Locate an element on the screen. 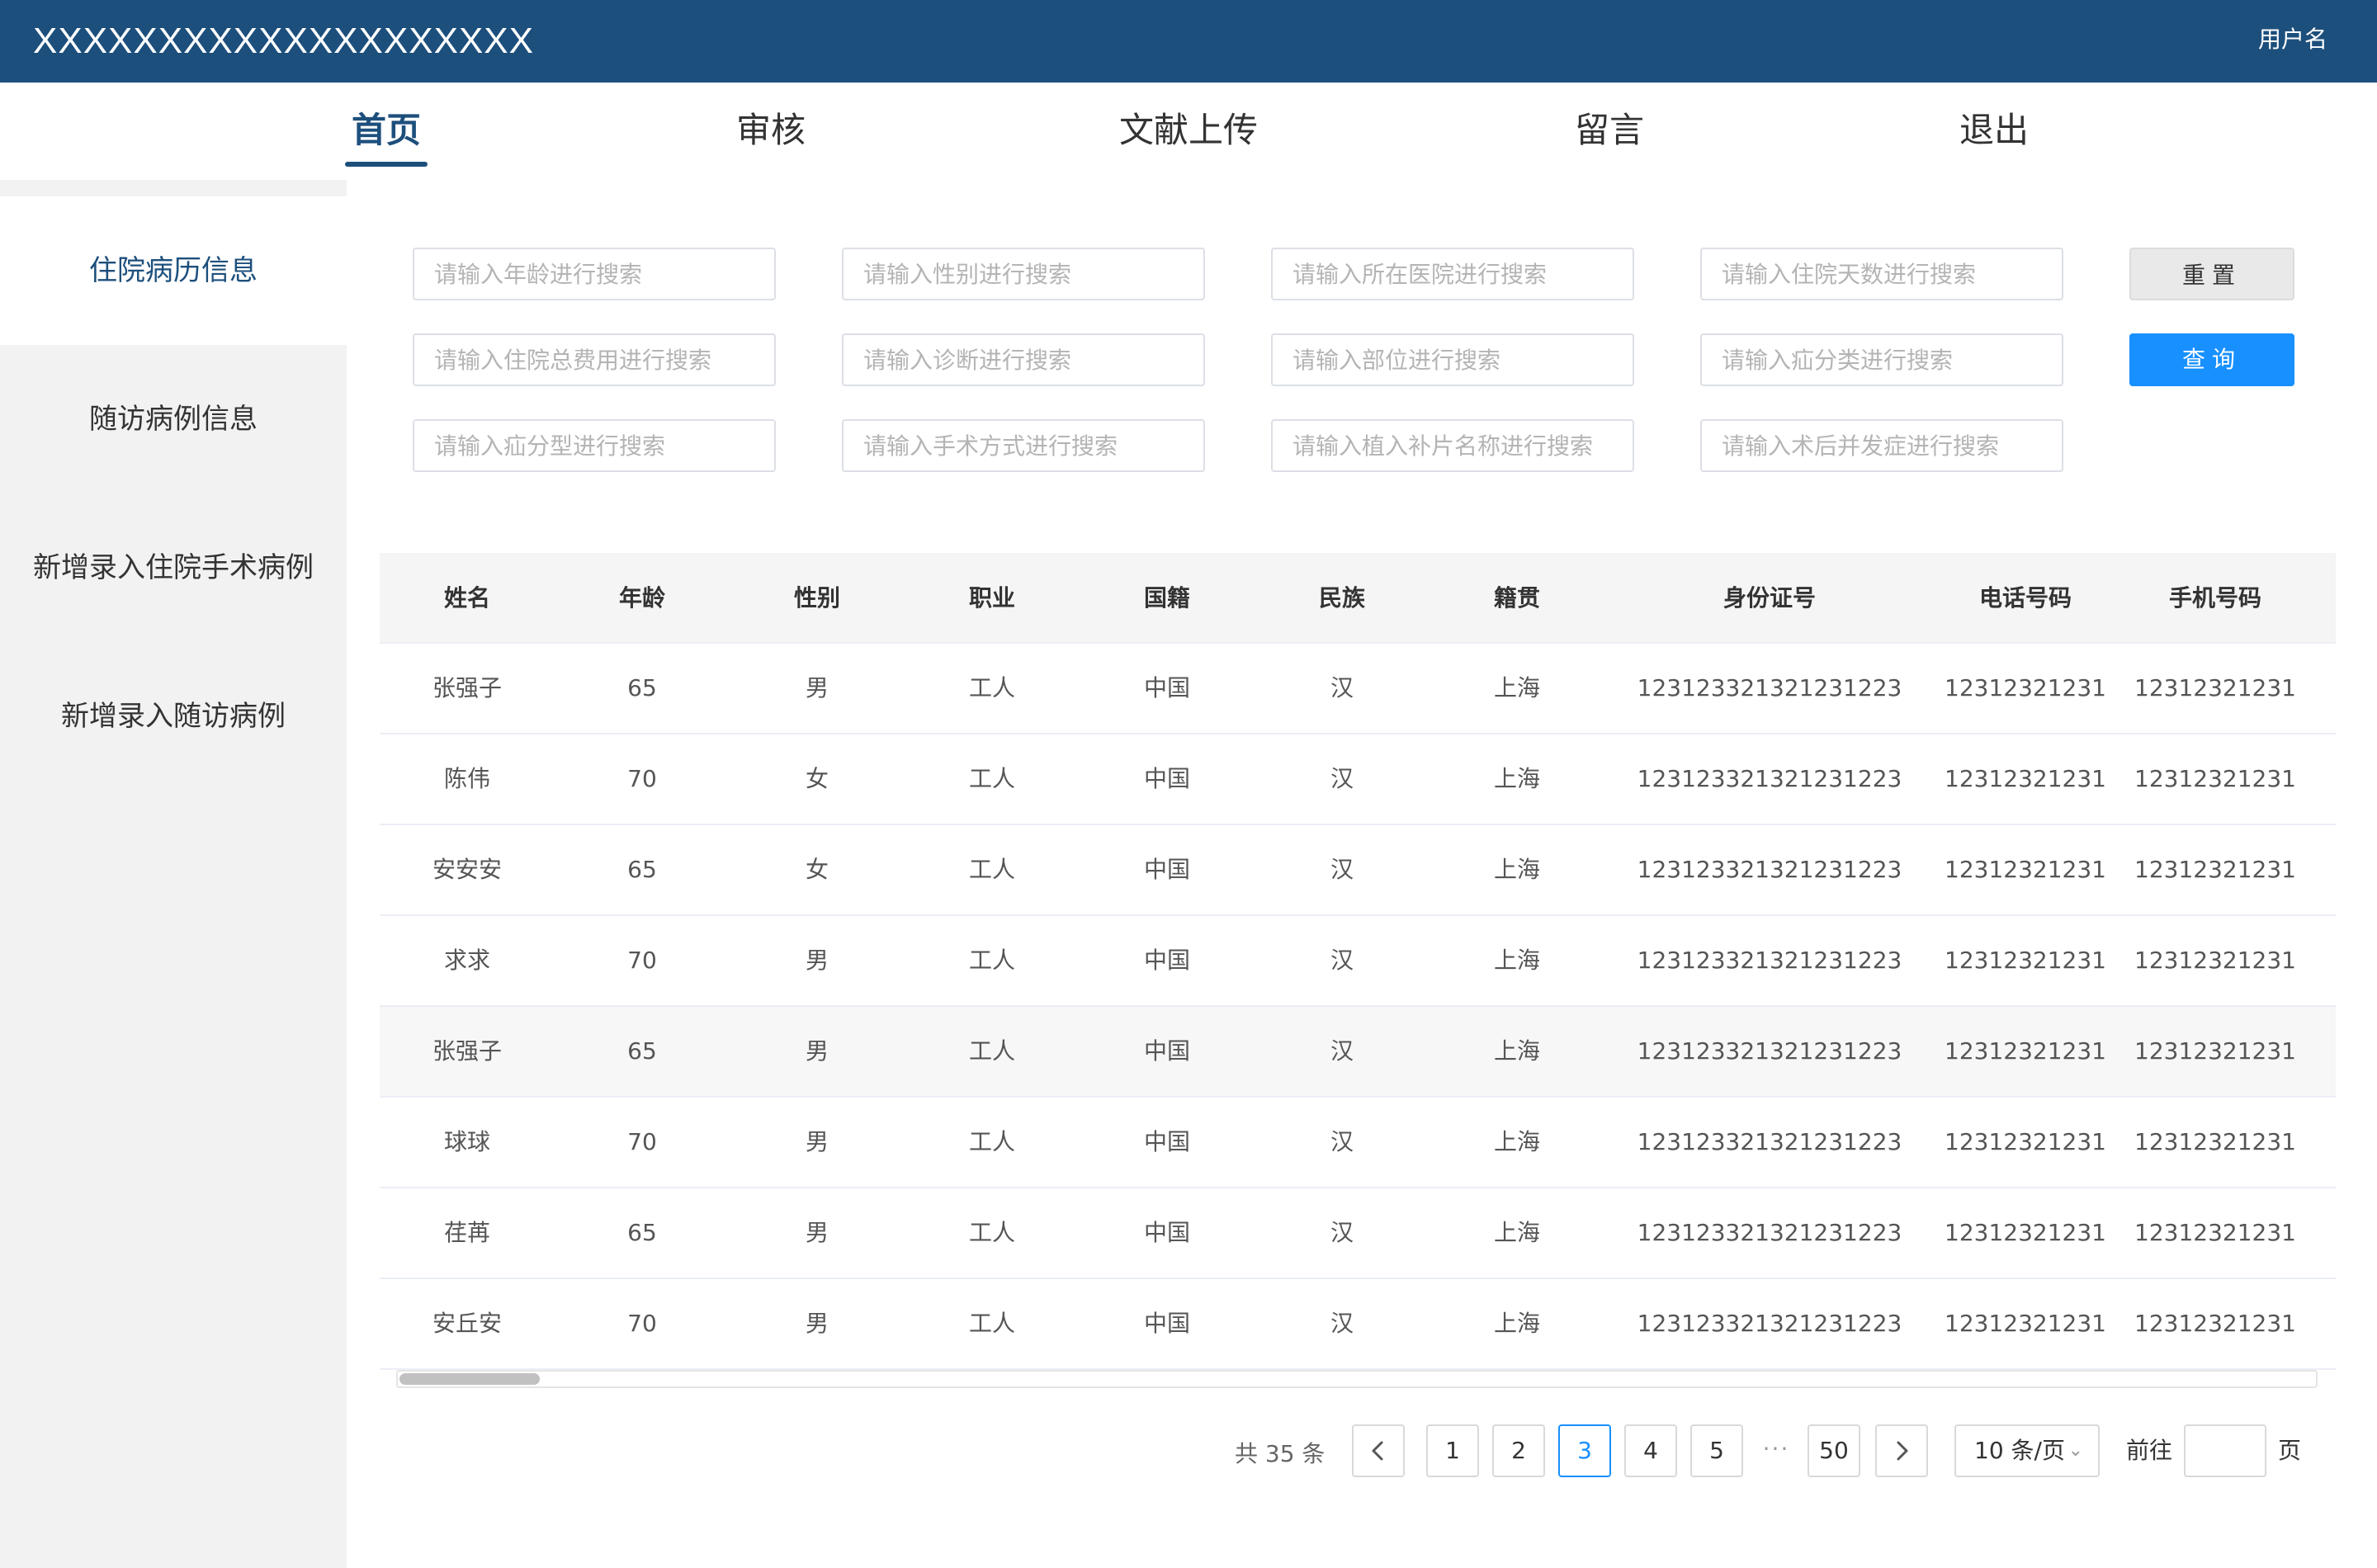 The image size is (2377, 1568). search-hernia-type-input is located at coordinates (594, 445).